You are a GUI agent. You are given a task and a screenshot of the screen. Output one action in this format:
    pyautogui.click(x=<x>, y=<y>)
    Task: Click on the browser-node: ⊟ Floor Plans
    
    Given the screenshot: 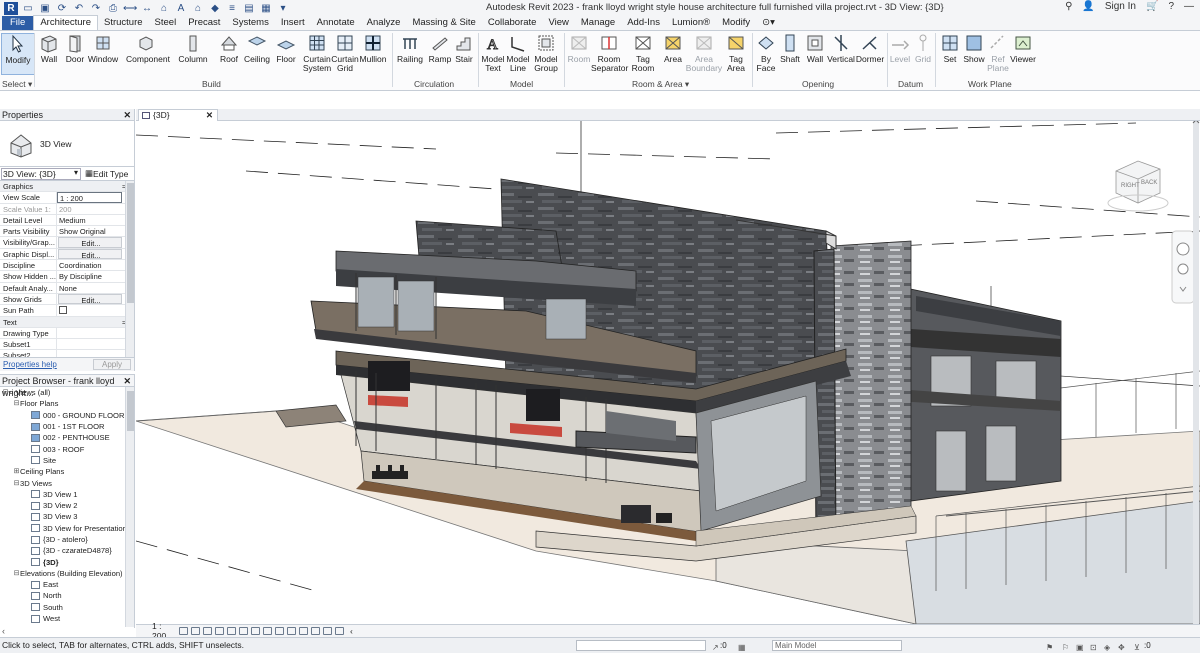 What is the action you would take?
    pyautogui.click(x=67, y=403)
    